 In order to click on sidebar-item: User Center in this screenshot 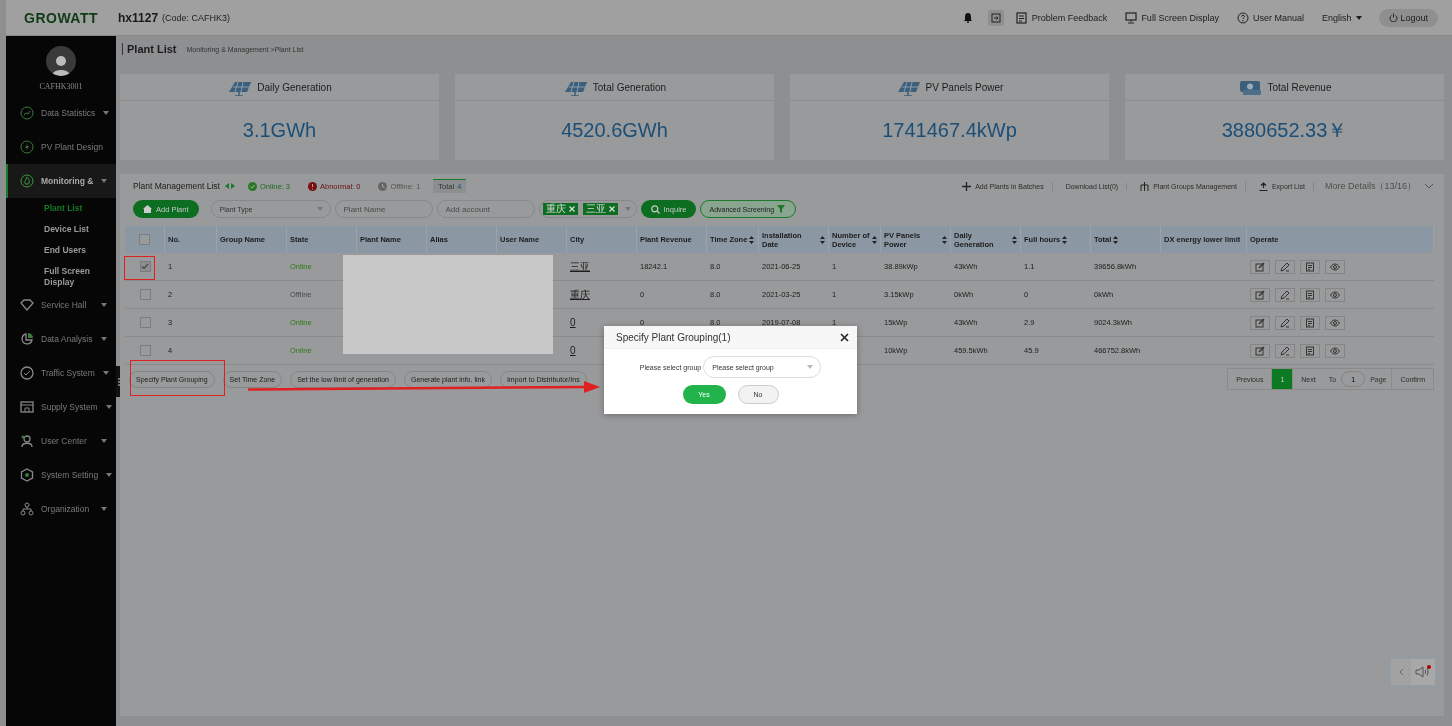, I will do `click(61, 441)`.